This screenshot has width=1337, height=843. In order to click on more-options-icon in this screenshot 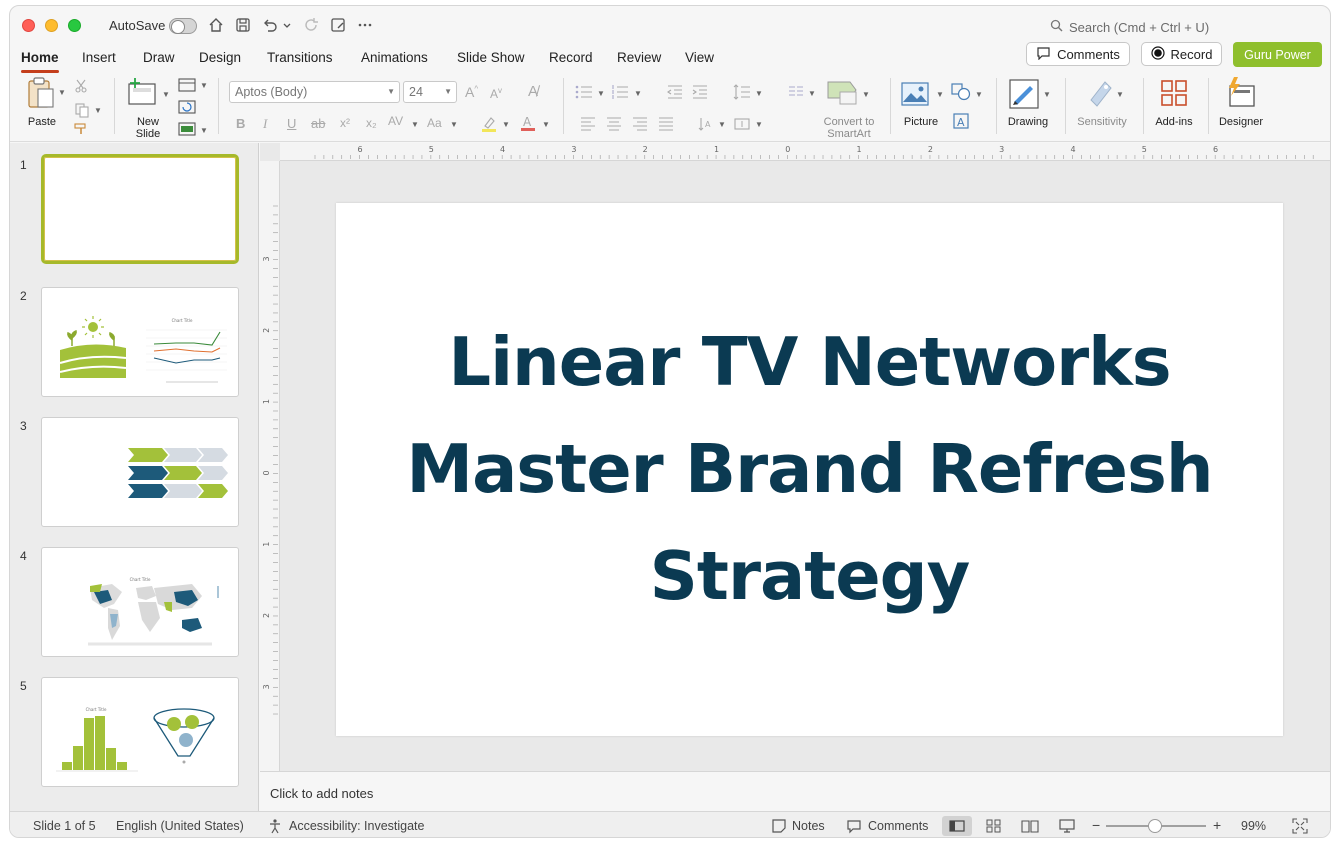, I will do `click(365, 25)`.